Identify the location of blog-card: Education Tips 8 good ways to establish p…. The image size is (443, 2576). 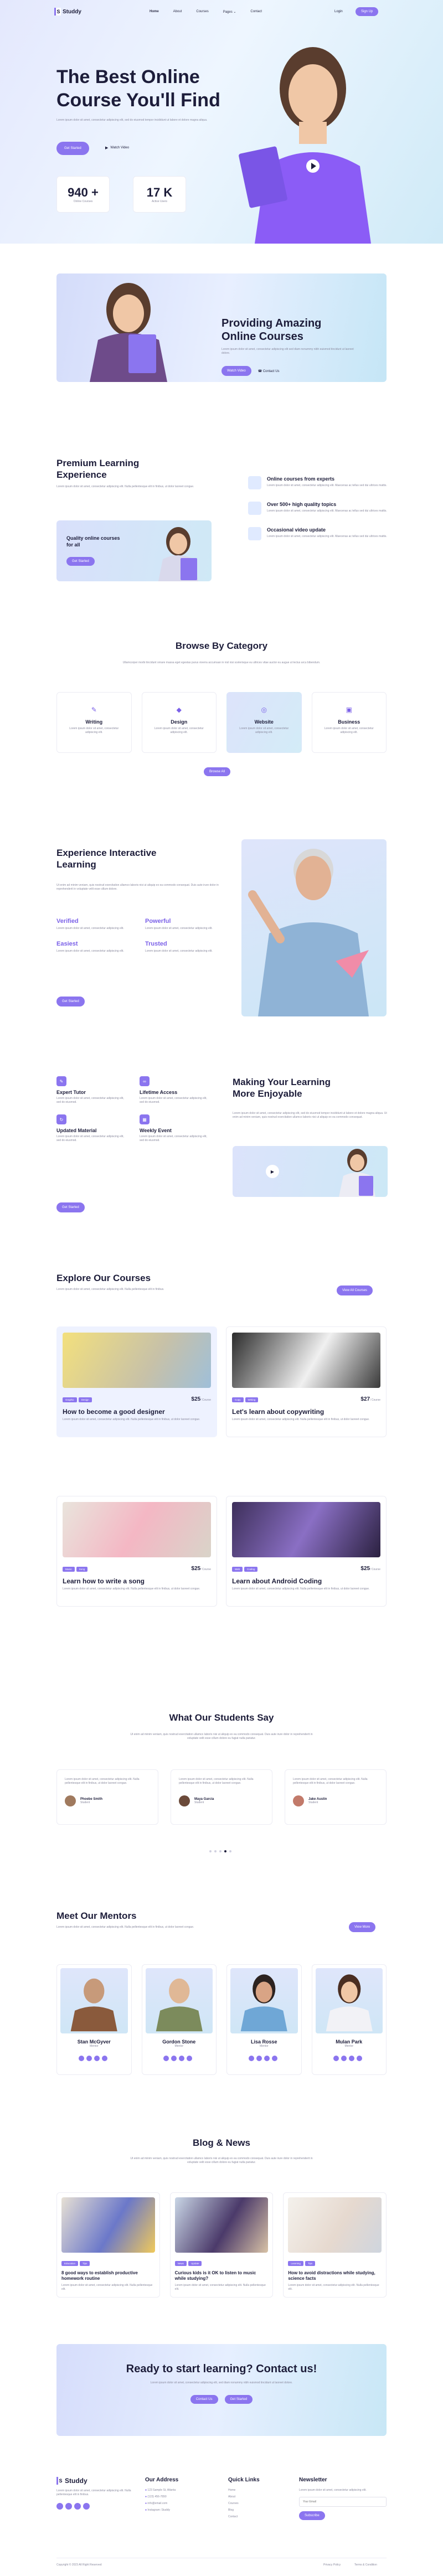
(108, 2245).